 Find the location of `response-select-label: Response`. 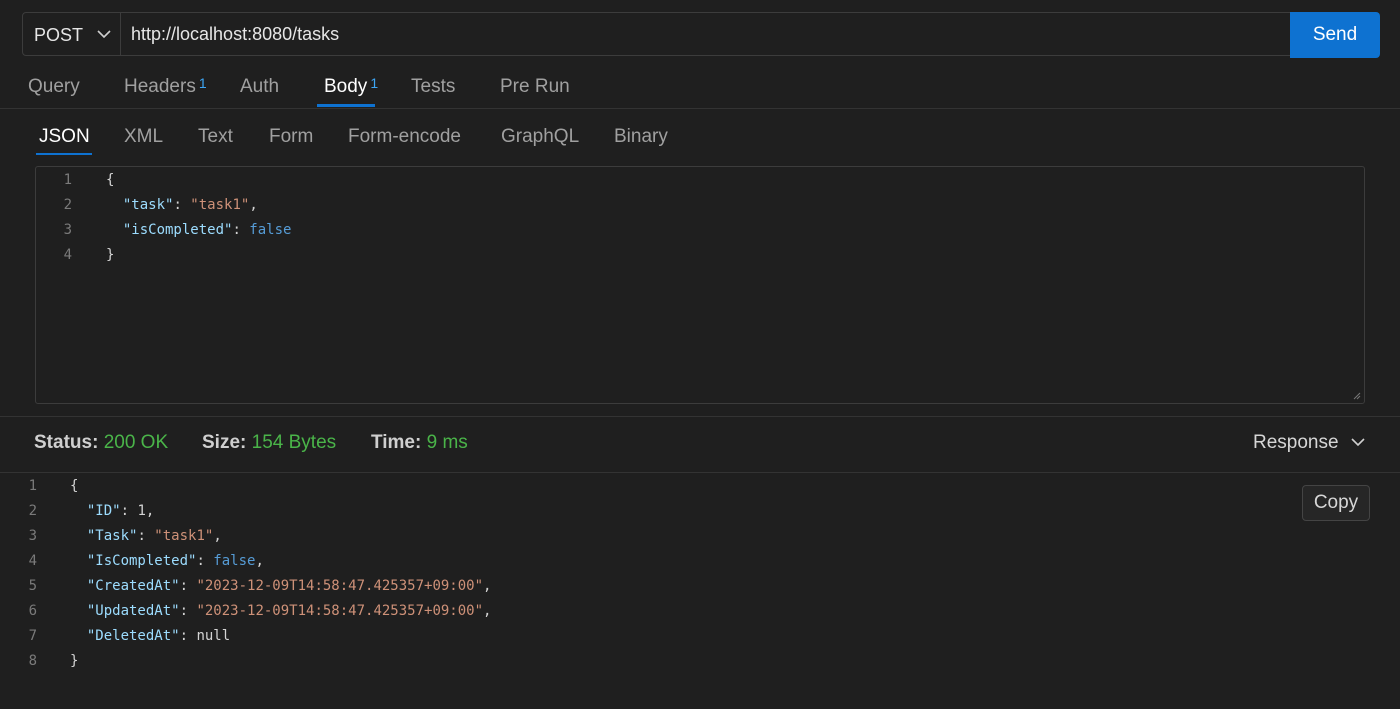

response-select-label: Response is located at coordinates (1296, 442).